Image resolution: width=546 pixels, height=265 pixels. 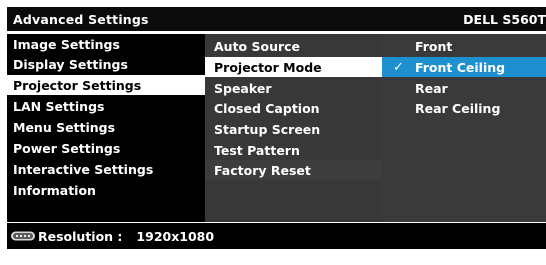 I want to click on projector-model: DELL S560T, so click(x=504, y=19).